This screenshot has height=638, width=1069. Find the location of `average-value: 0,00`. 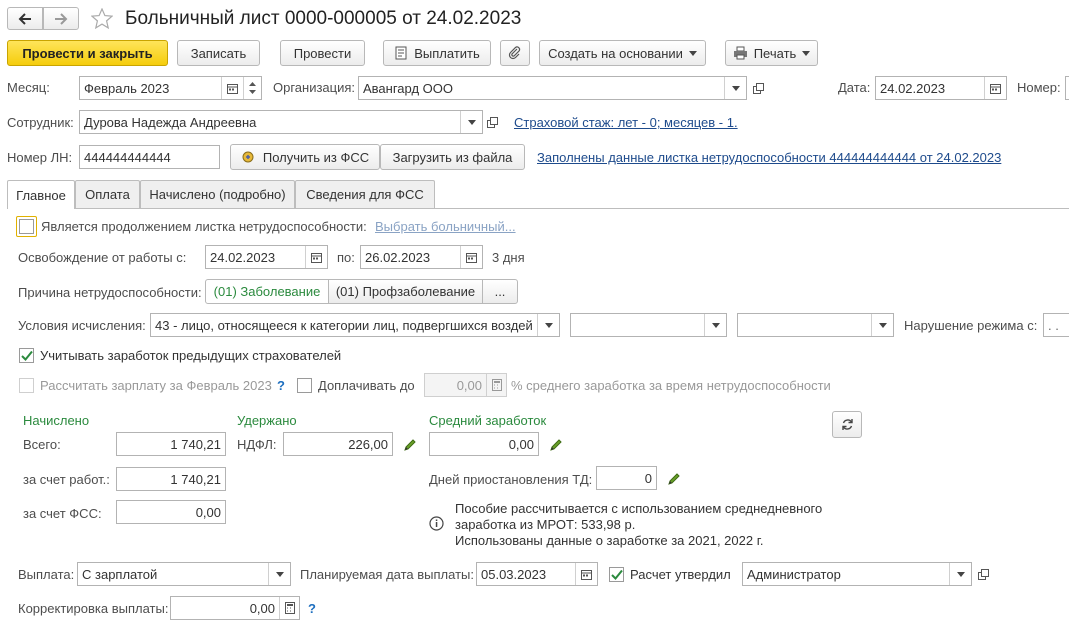

average-value: 0,00 is located at coordinates (521, 444).